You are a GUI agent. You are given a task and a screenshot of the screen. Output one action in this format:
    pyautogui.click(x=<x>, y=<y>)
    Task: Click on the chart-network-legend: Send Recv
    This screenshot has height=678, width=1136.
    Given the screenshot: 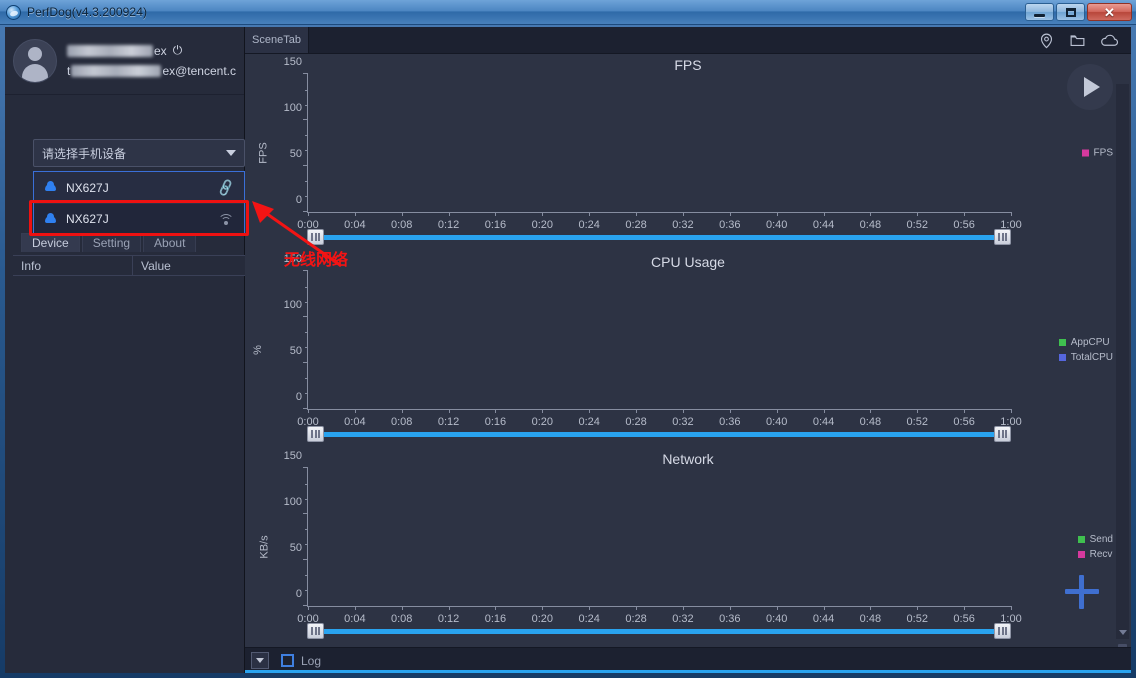 What is the action you would take?
    pyautogui.click(x=1095, y=547)
    